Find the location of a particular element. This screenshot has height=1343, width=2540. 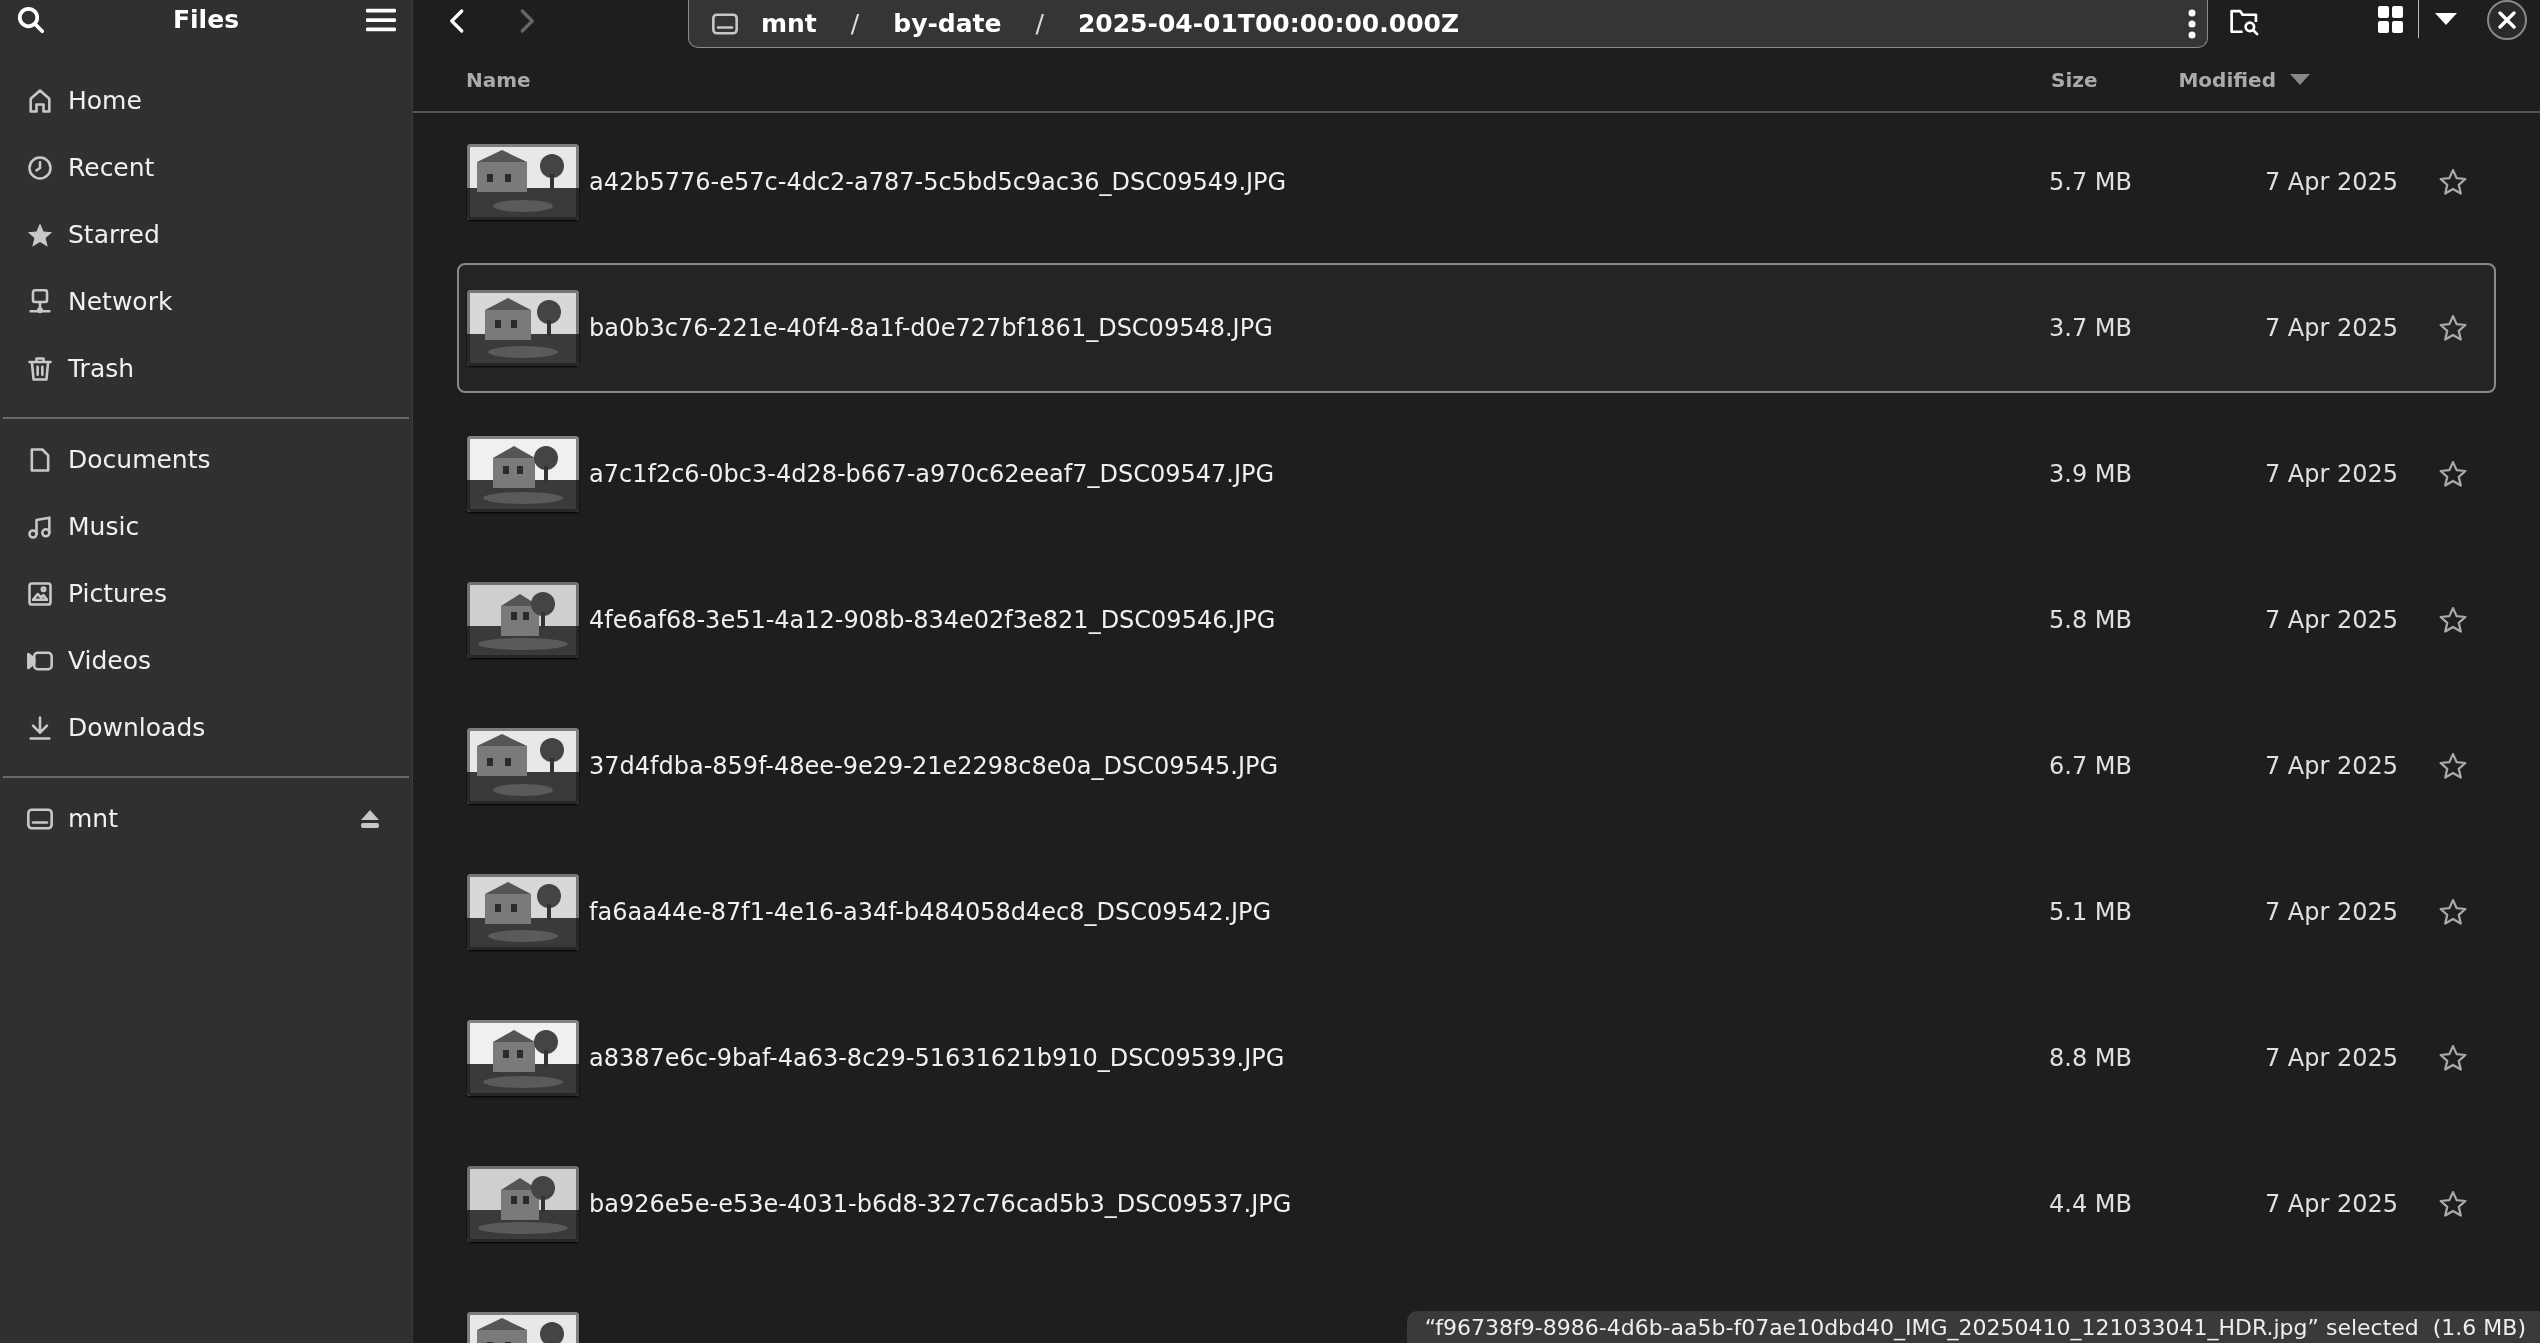

file-row: 37d4fdba-859f-48ee-9e29-21e2298c8e0a_DSC09545.JPG 6.7 MB 7 Apr 2025 is located at coordinates (1476, 766).